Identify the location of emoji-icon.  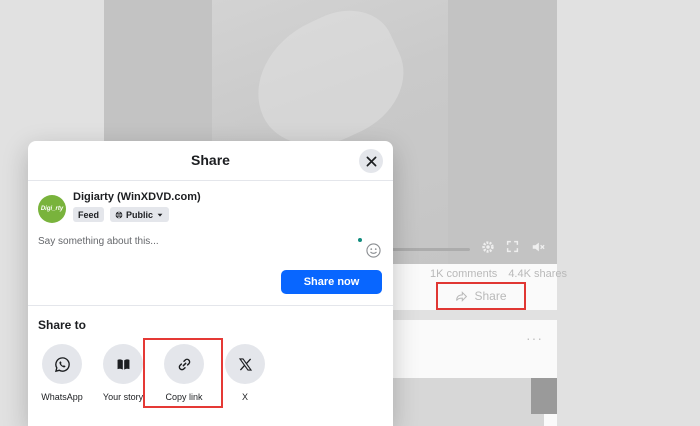
(373, 250).